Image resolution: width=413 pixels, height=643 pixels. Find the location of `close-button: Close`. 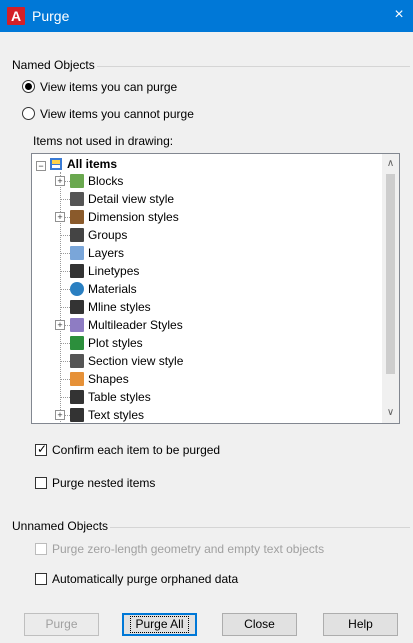

close-button: Close is located at coordinates (259, 624).